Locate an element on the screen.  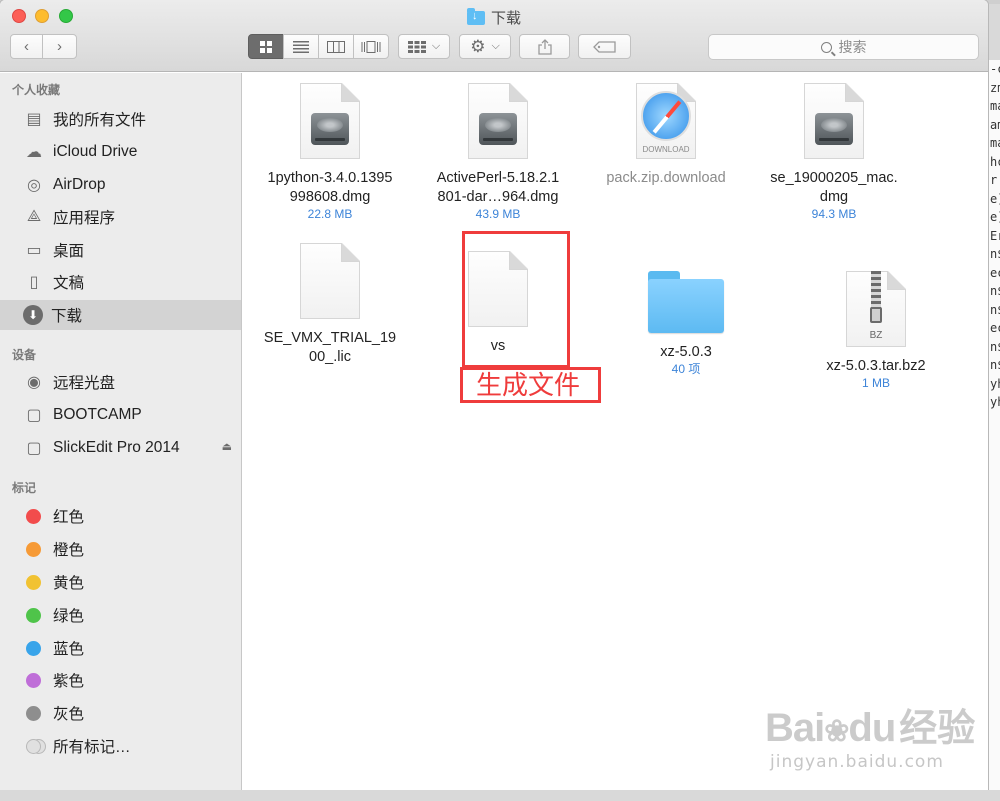
arrange-button: ⌵ is located at coordinates (424, 46).